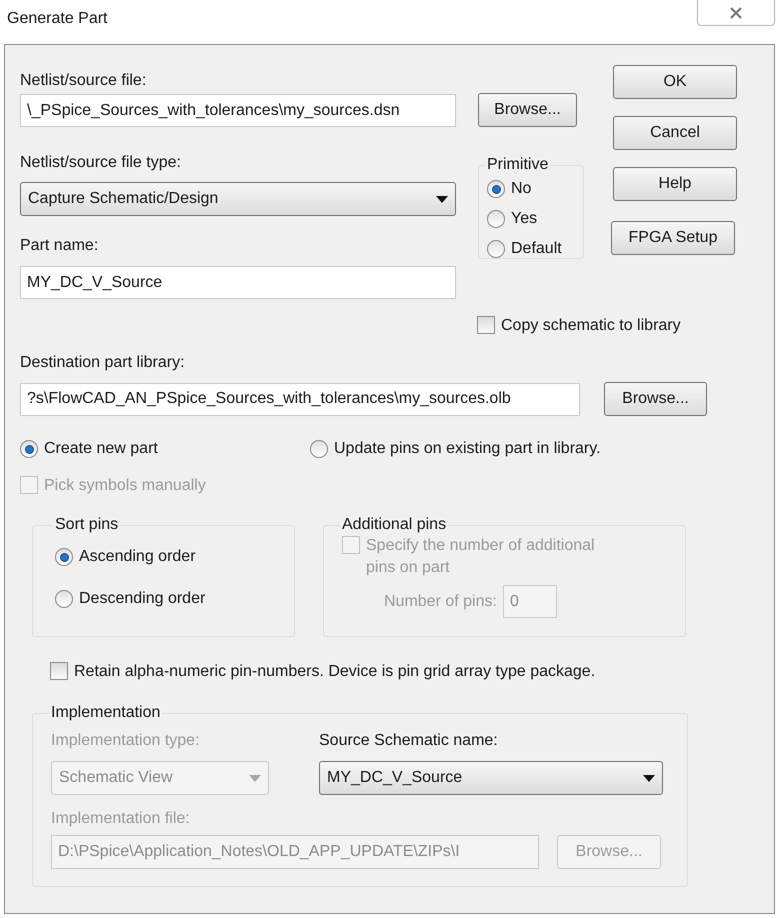 This screenshot has height=918, width=779. I want to click on close-button, so click(736, 13).